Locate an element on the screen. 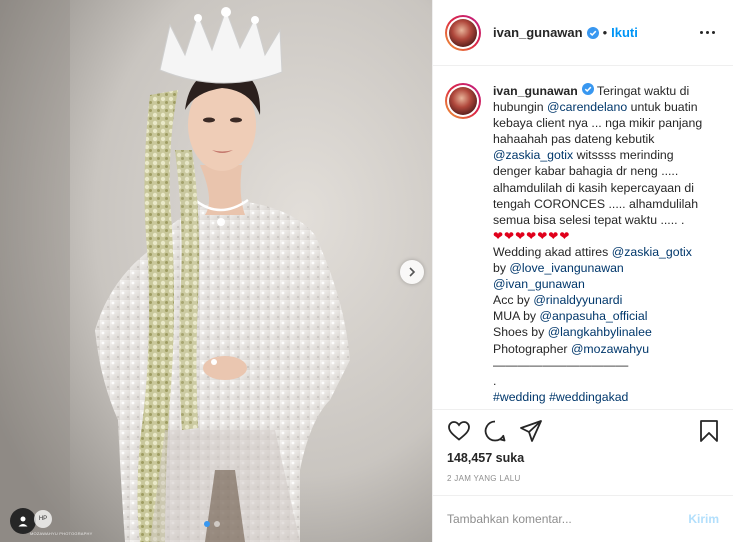 This screenshot has width=733, height=542. caption-verified-badge-icon is located at coordinates (587, 89).